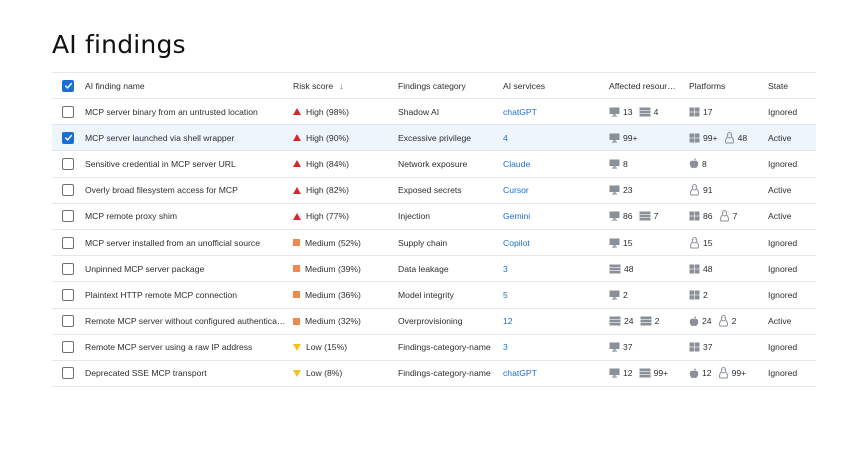 The width and height of the screenshot is (865, 460). What do you see at coordinates (324, 373) in the screenshot?
I see `risk-score-text: Low (8%)` at bounding box center [324, 373].